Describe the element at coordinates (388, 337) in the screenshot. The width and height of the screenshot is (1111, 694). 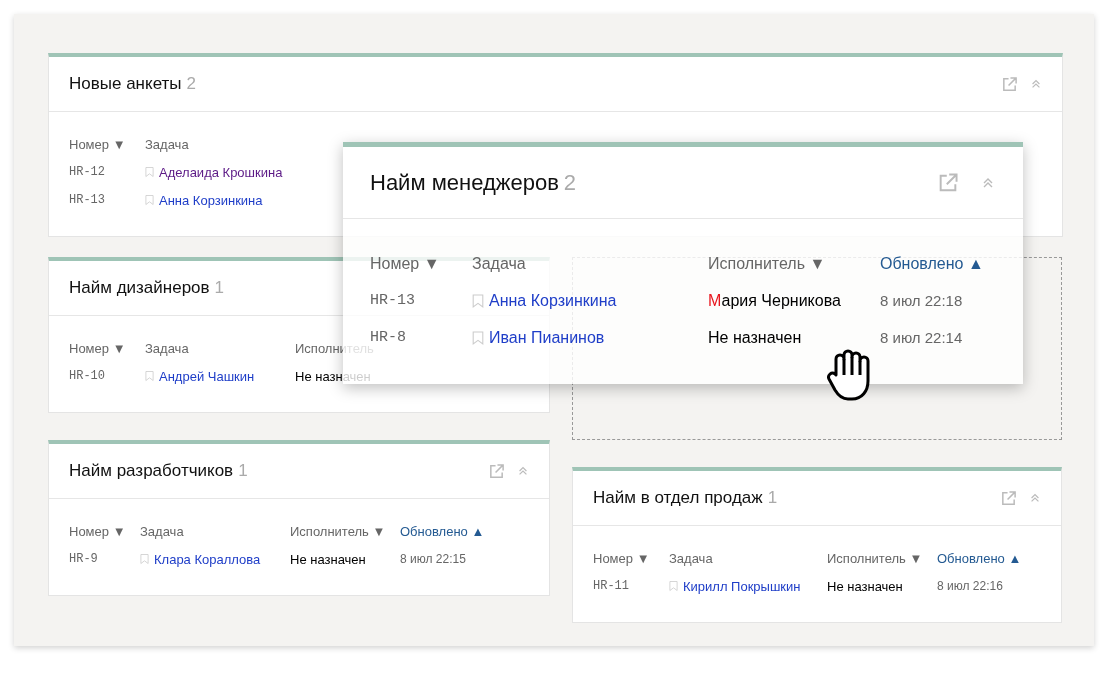
I see `issue-number: HR-8` at that location.